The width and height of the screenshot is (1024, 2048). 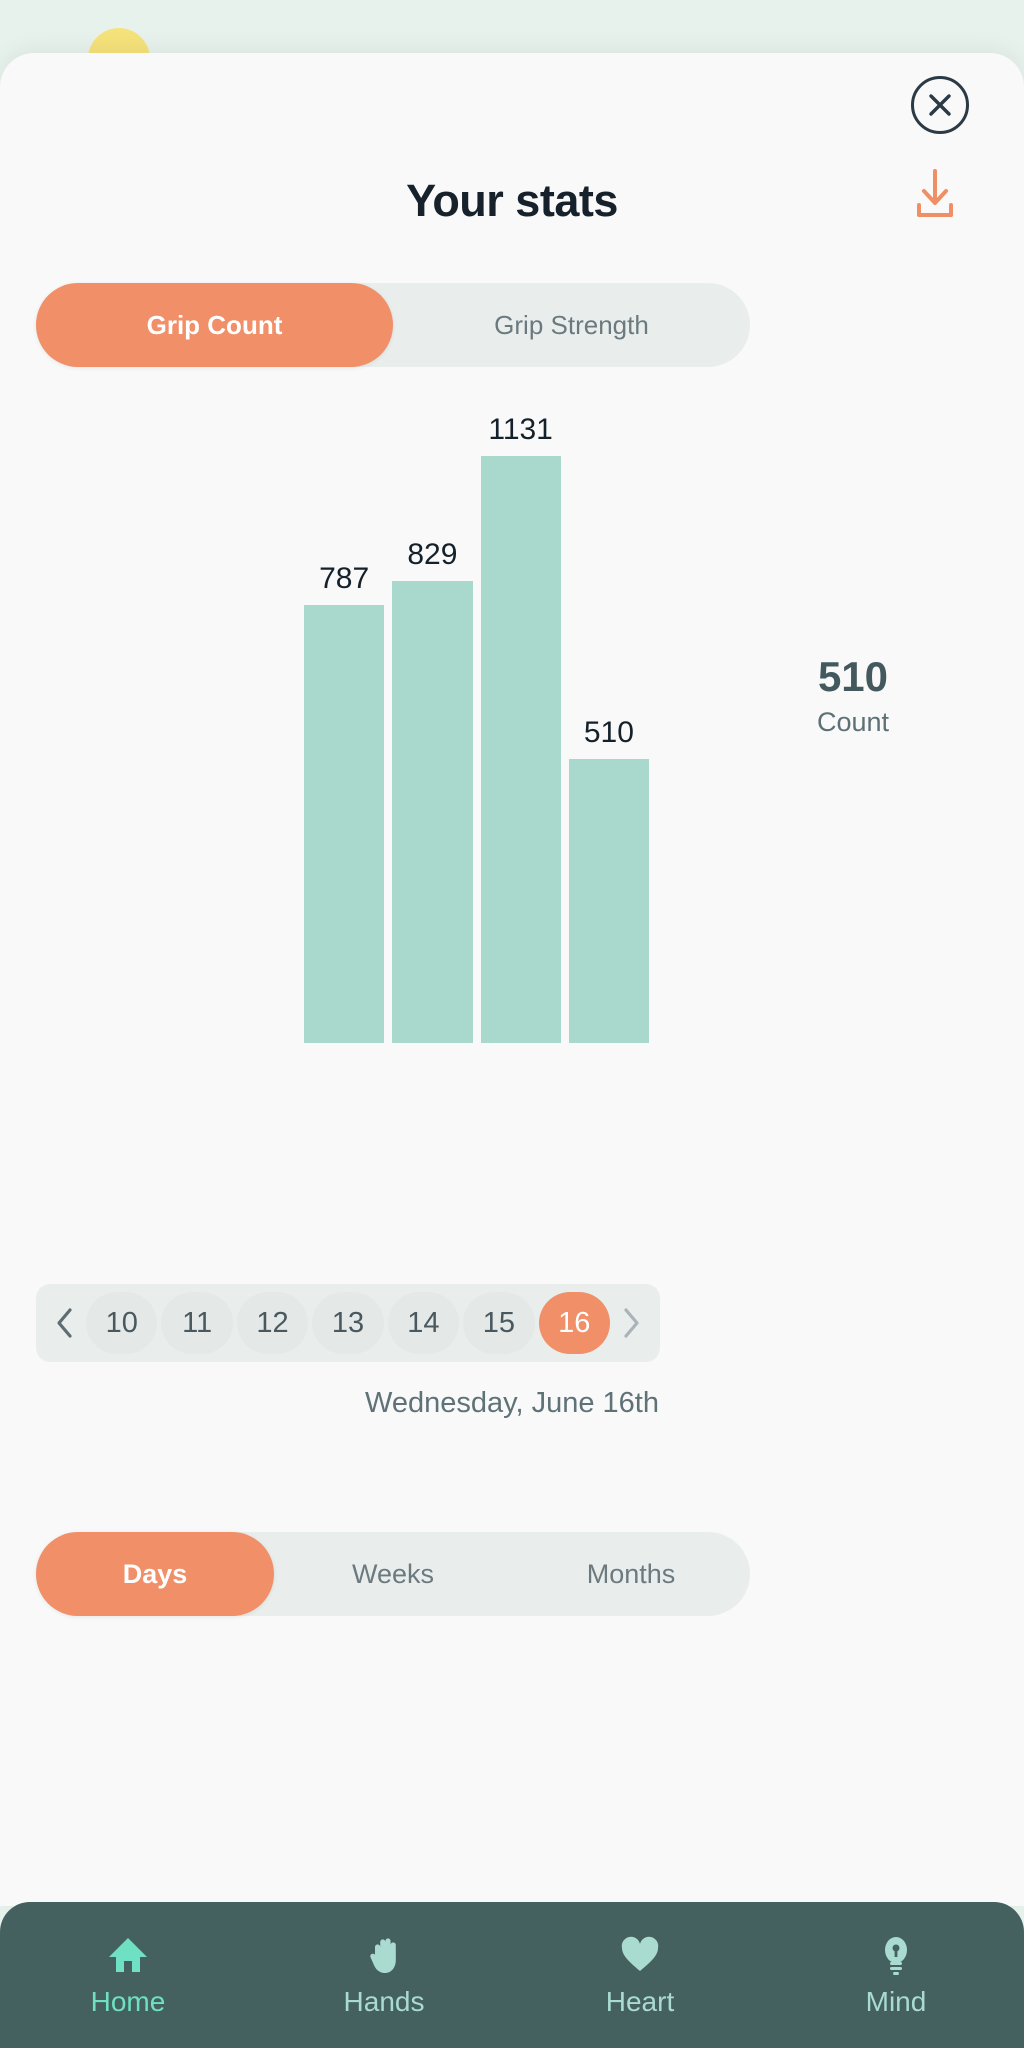 What do you see at coordinates (128, 1975) in the screenshot?
I see `nav-item-home: Home` at bounding box center [128, 1975].